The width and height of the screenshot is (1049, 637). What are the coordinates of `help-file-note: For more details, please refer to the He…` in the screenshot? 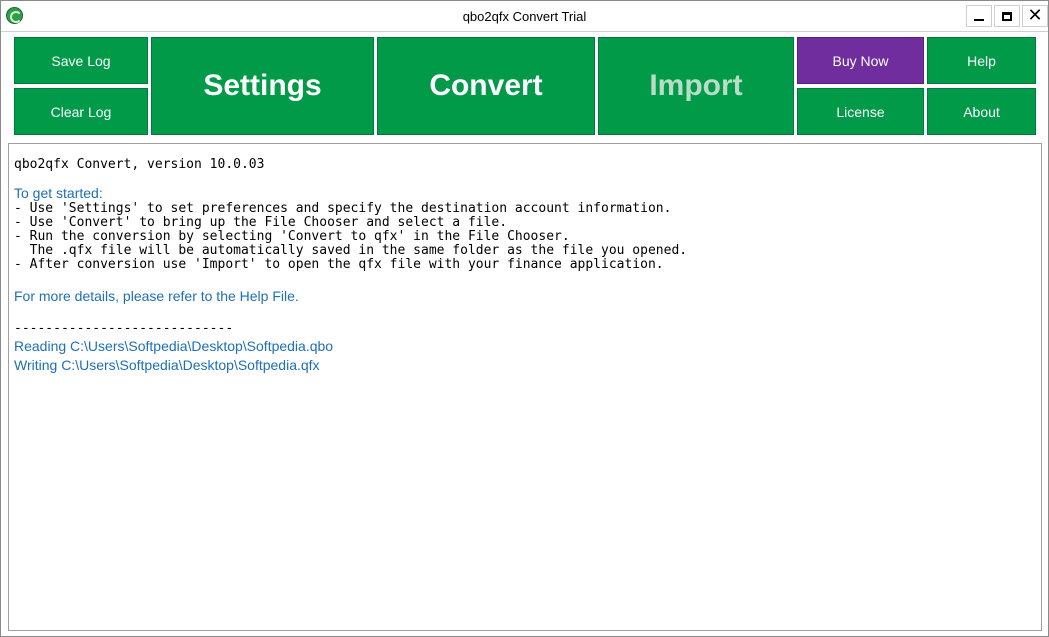 It's located at (156, 296).